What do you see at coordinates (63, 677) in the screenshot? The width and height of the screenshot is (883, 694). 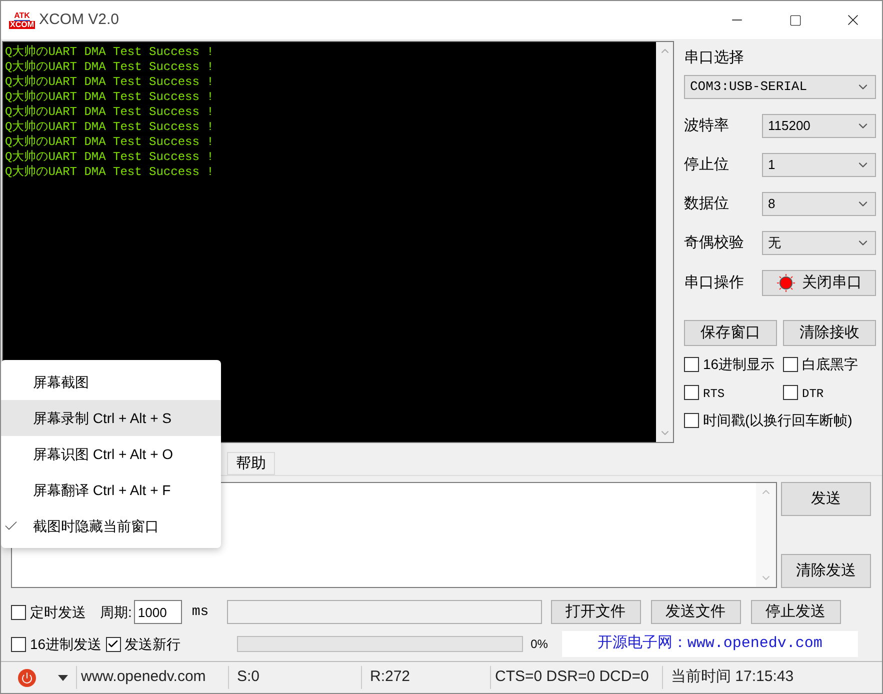 I see `dropdown-arrow-icon` at bounding box center [63, 677].